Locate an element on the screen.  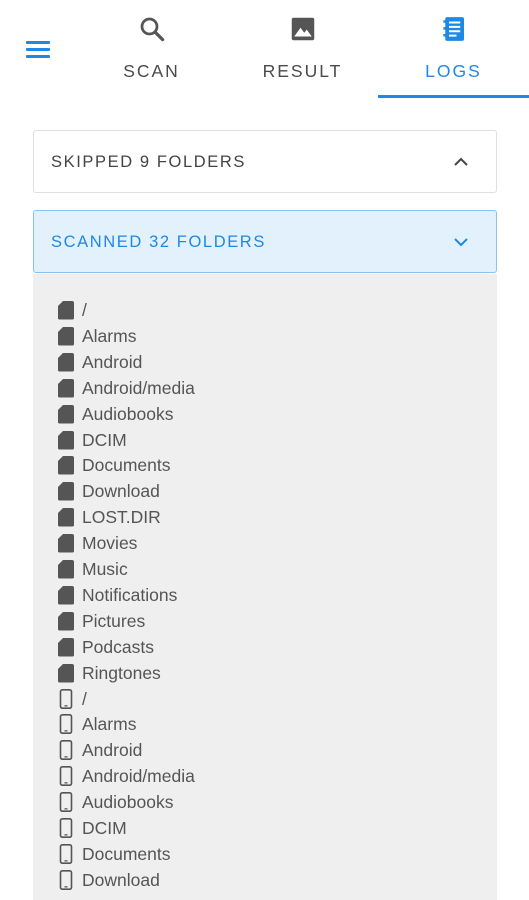
tab-scan-label: SCAN is located at coordinates (151, 71).